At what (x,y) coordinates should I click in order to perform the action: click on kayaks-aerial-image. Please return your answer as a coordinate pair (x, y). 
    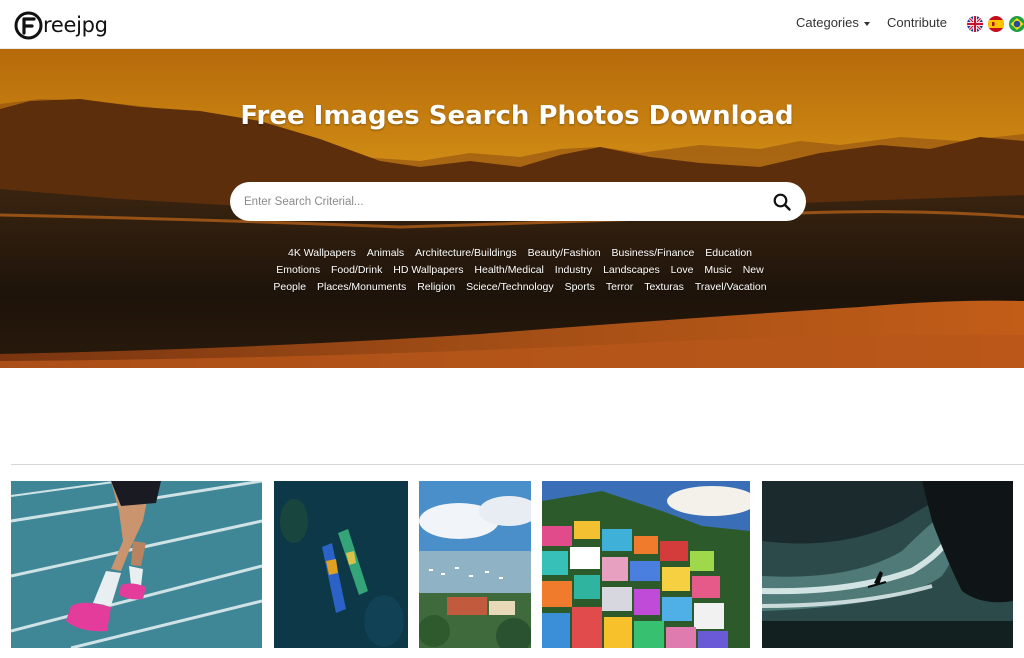
    Looking at the image, I should click on (341, 564).